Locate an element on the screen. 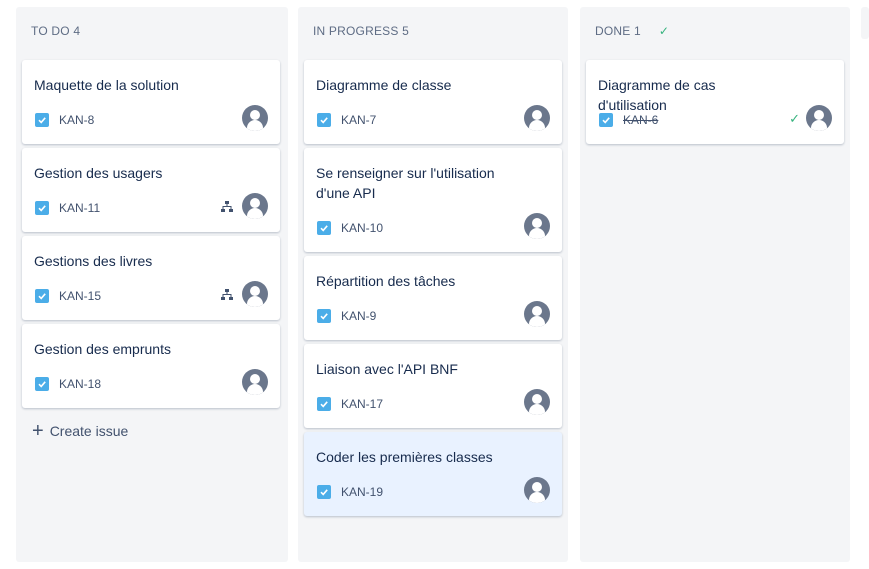  column-title: IN PROGRESS 5 is located at coordinates (361, 31).